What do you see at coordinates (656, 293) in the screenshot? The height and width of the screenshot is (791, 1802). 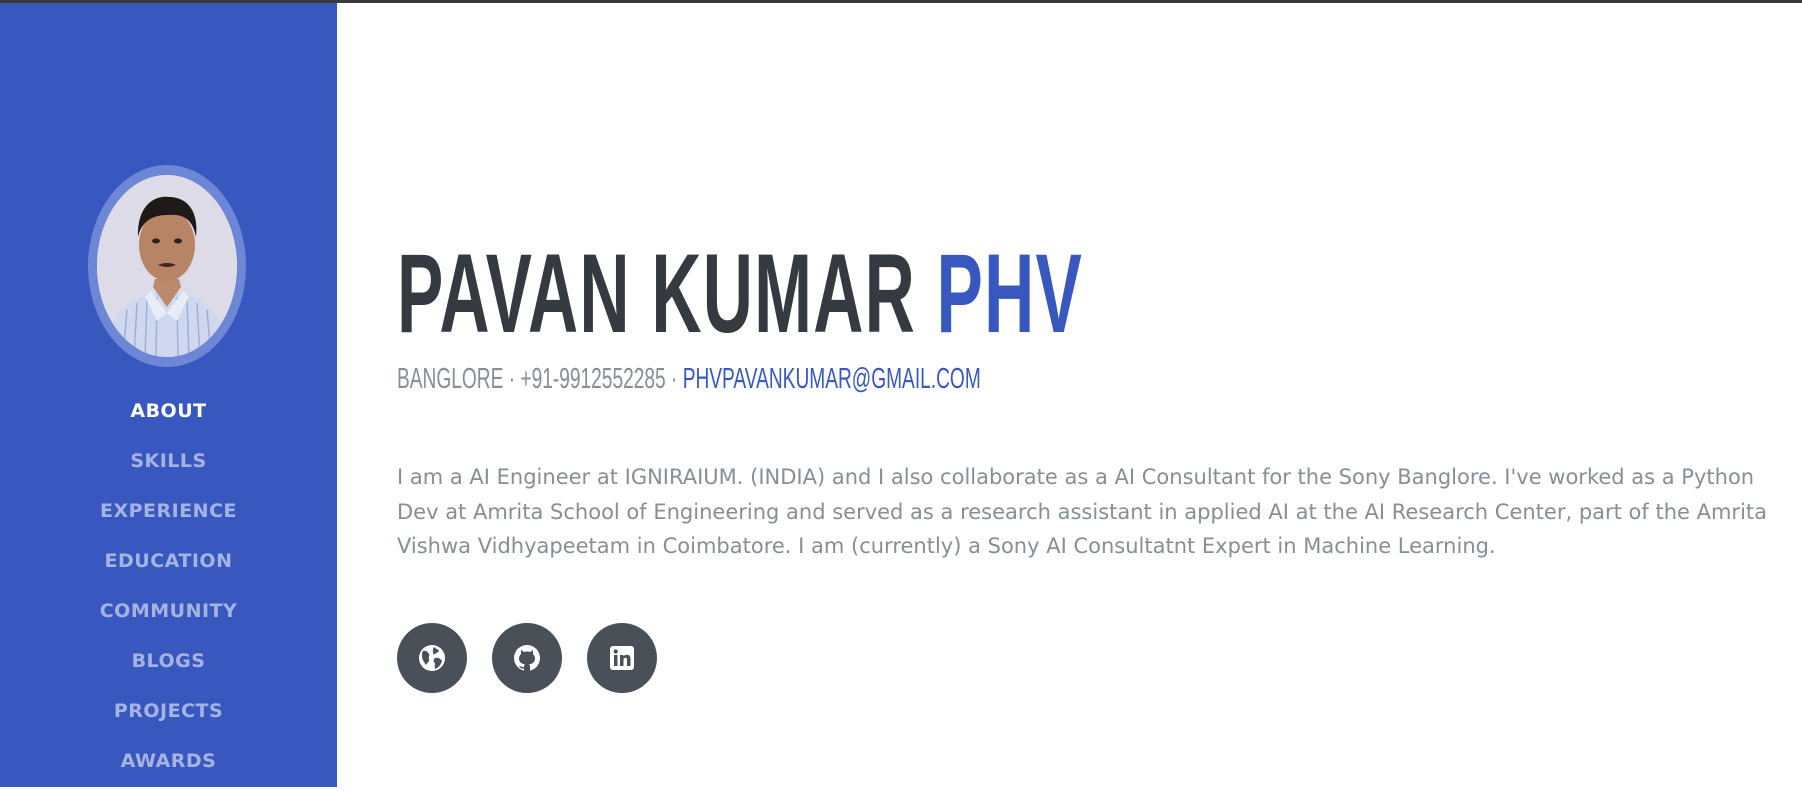 I see `first-name: PAVAN KUMAR` at bounding box center [656, 293].